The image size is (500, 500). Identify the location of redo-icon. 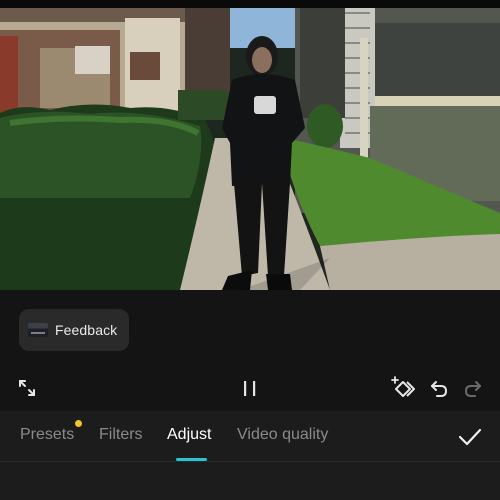
(472, 389).